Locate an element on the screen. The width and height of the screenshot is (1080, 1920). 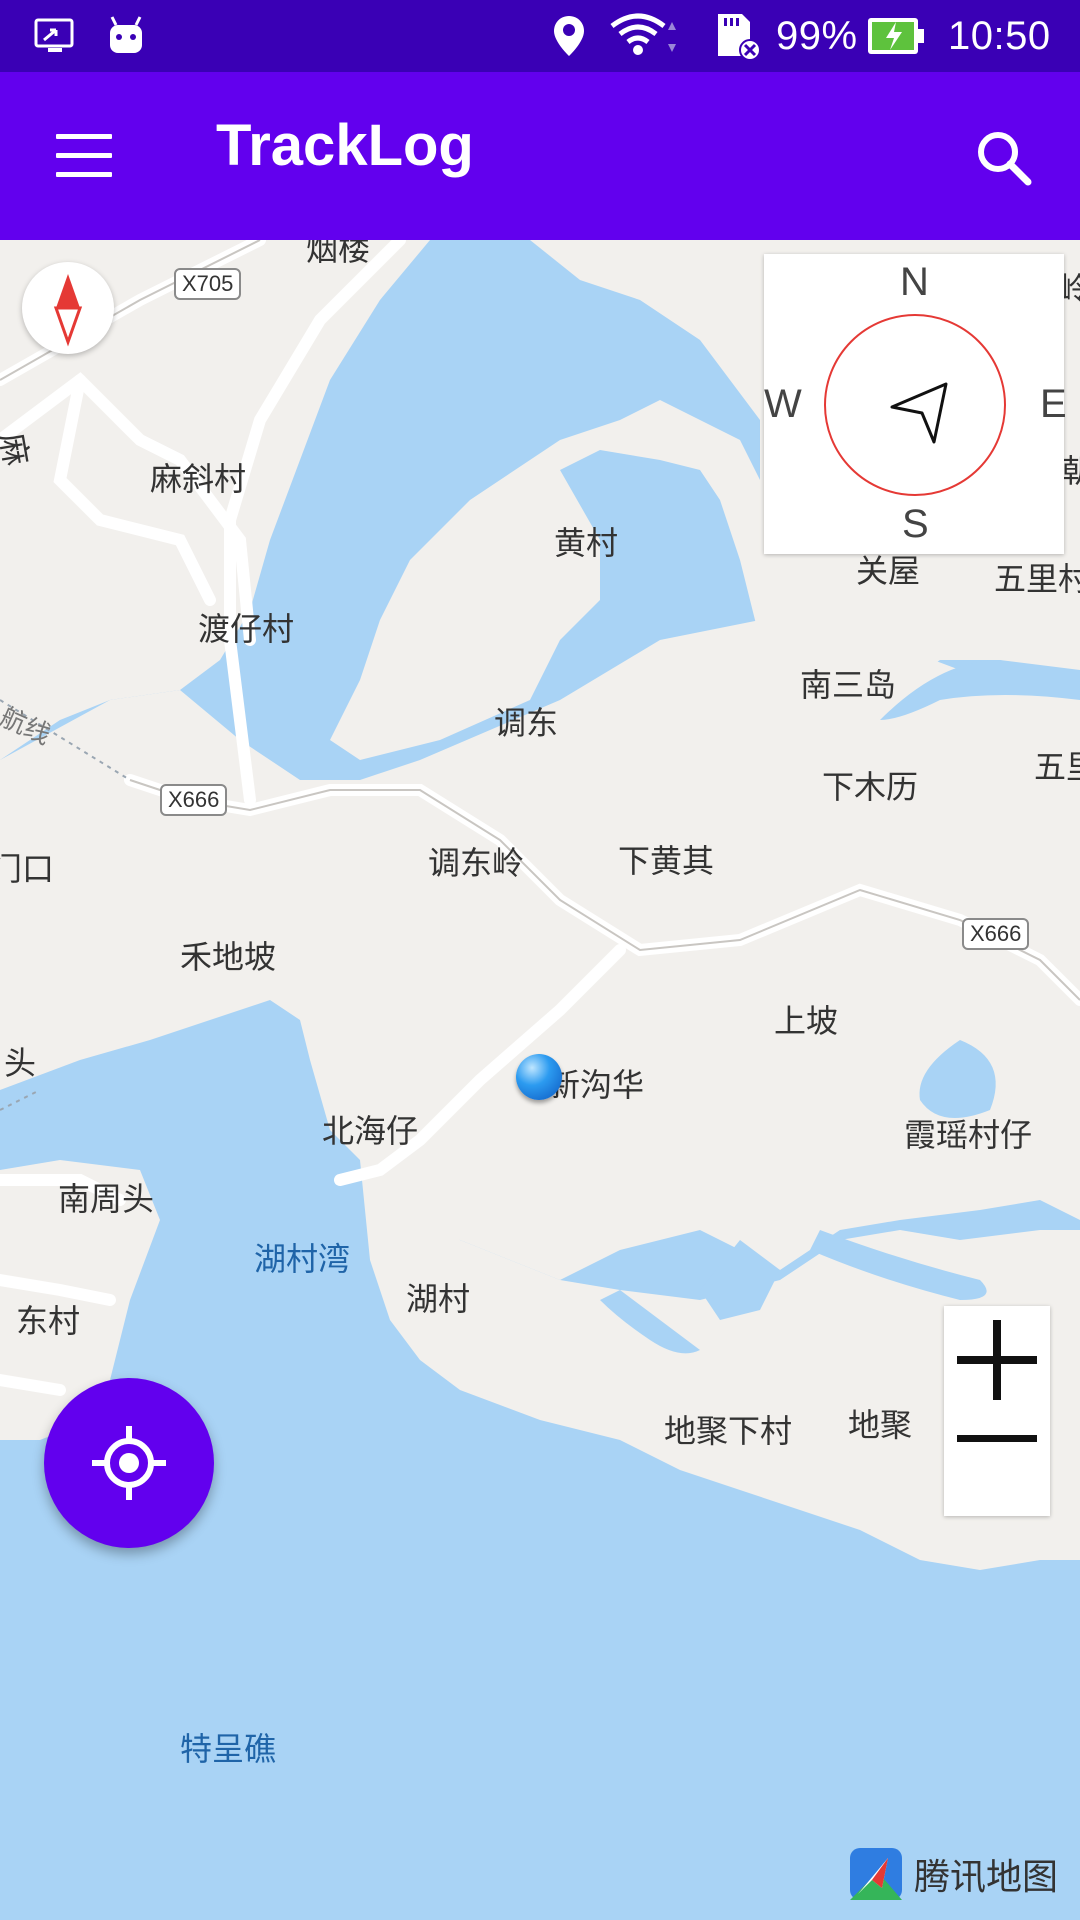
compass-panel: N S E W is located at coordinates (915, 404).